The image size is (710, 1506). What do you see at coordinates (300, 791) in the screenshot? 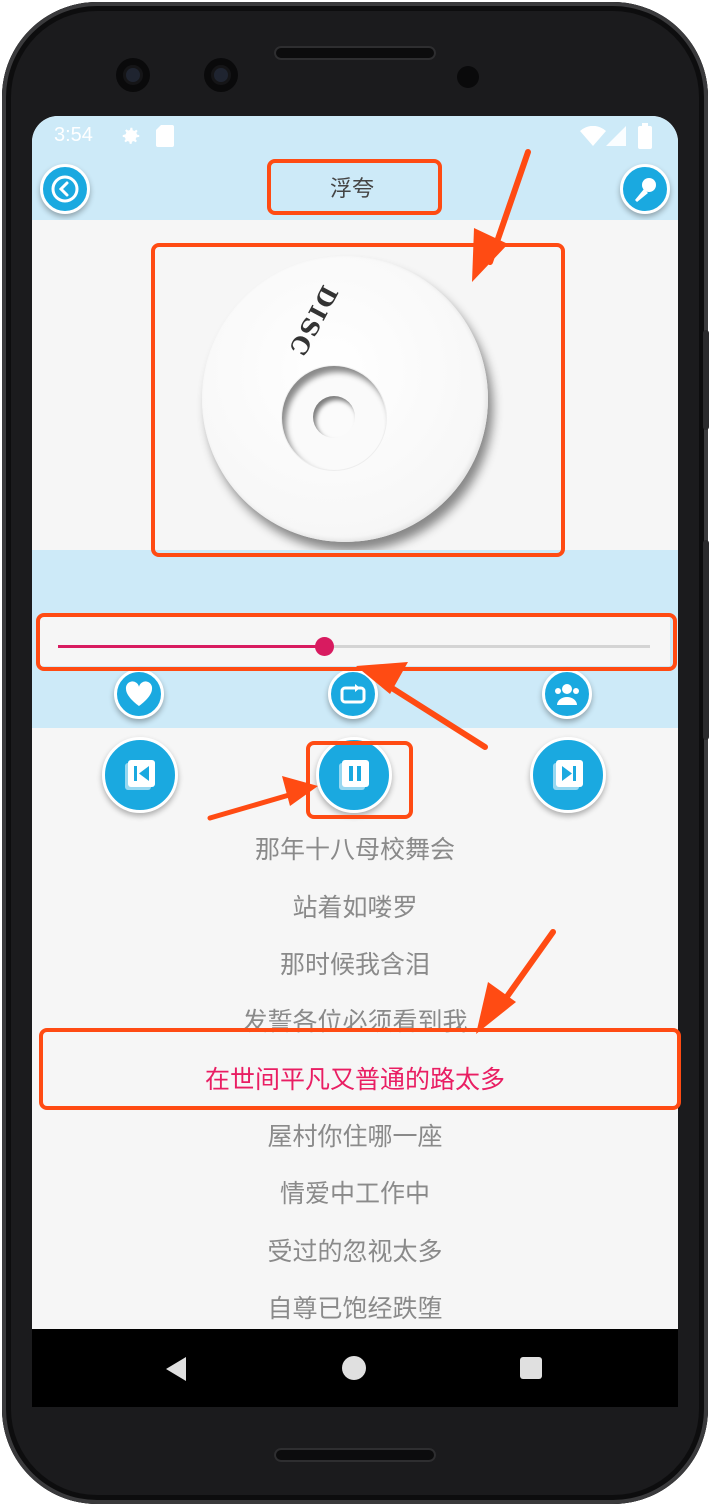
I see `arrowhead-pause` at bounding box center [300, 791].